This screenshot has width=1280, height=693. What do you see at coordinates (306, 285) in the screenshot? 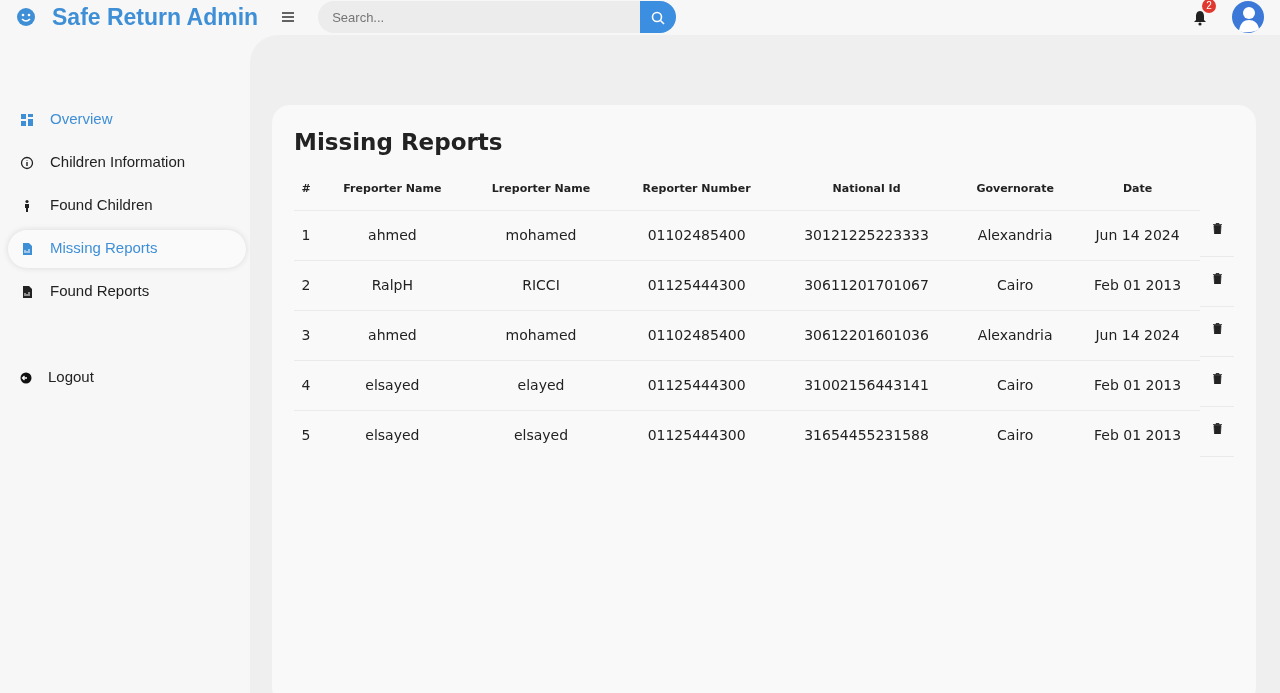
I see `table-cell: 2` at bounding box center [306, 285].